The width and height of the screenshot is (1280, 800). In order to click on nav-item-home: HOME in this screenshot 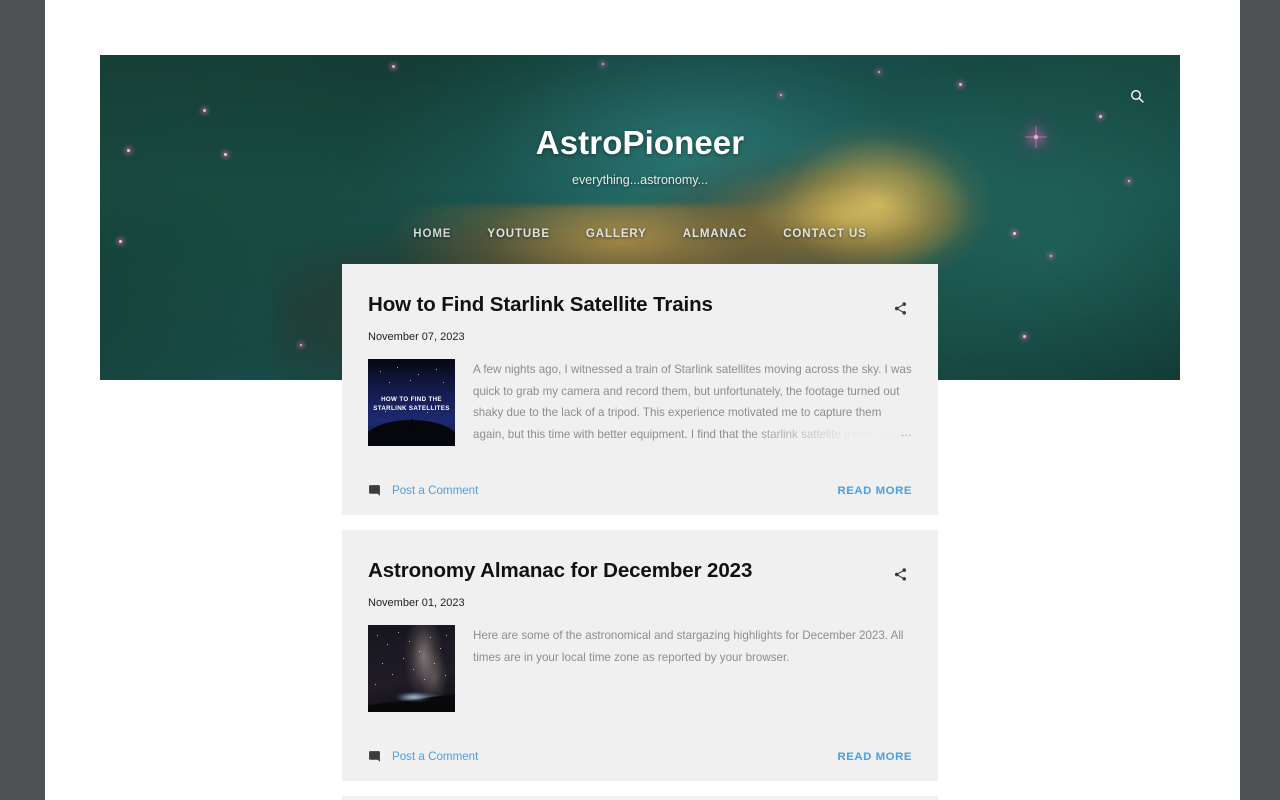, I will do `click(432, 234)`.